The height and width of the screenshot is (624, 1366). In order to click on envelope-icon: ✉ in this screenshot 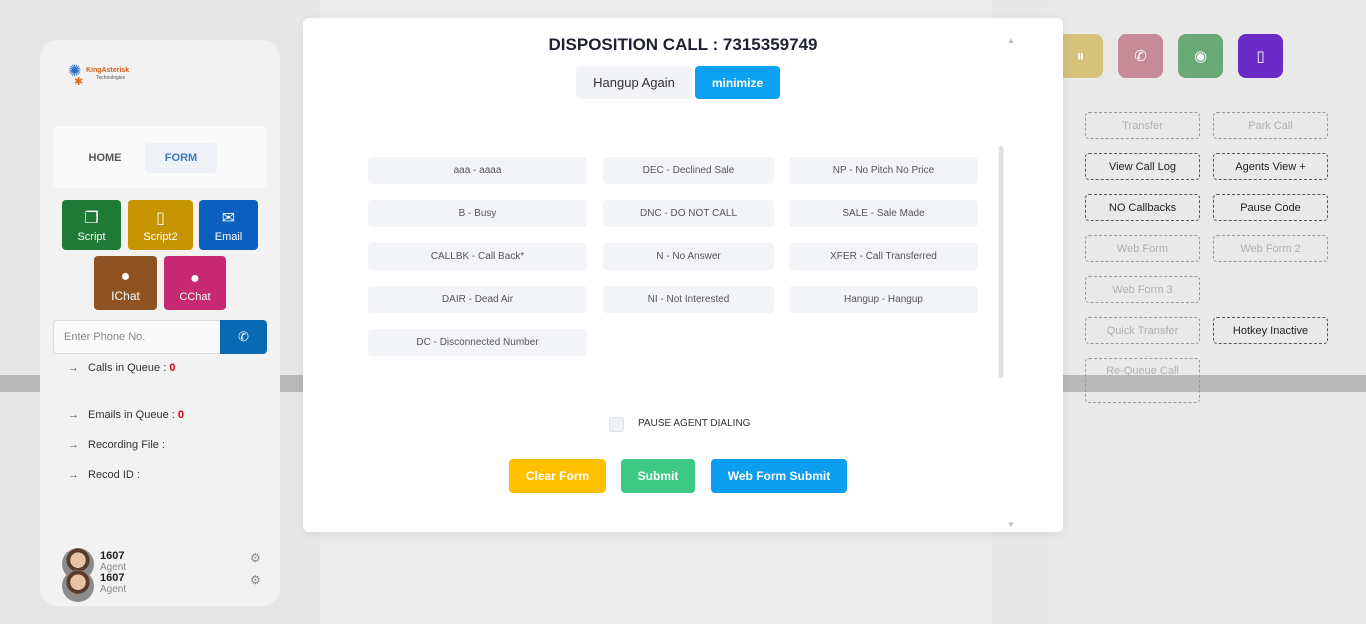, I will do `click(228, 218)`.